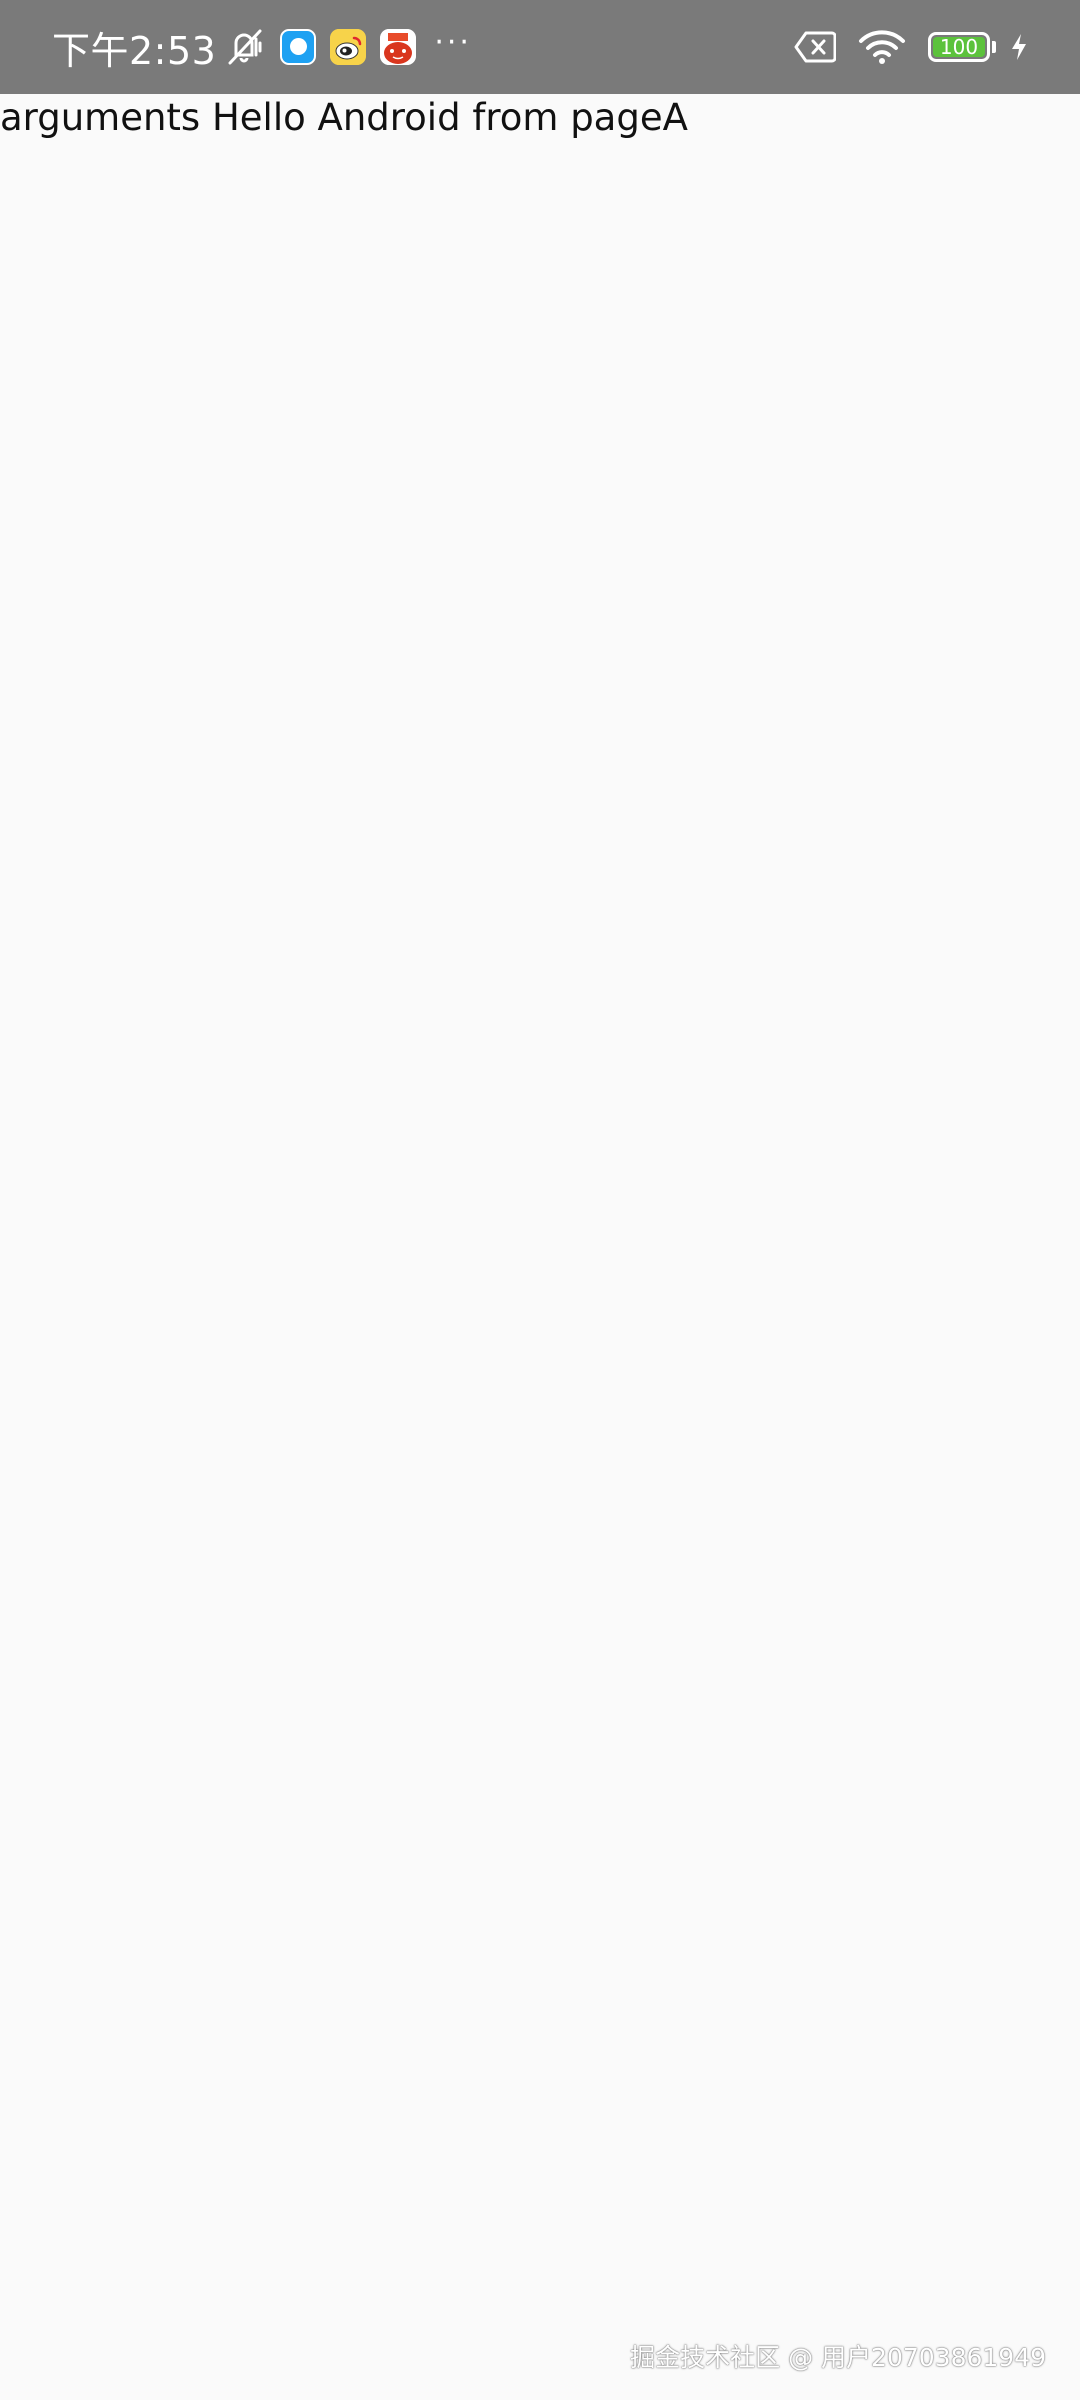 Image resolution: width=1080 pixels, height=2400 pixels. I want to click on no-sim-icon, so click(815, 47).